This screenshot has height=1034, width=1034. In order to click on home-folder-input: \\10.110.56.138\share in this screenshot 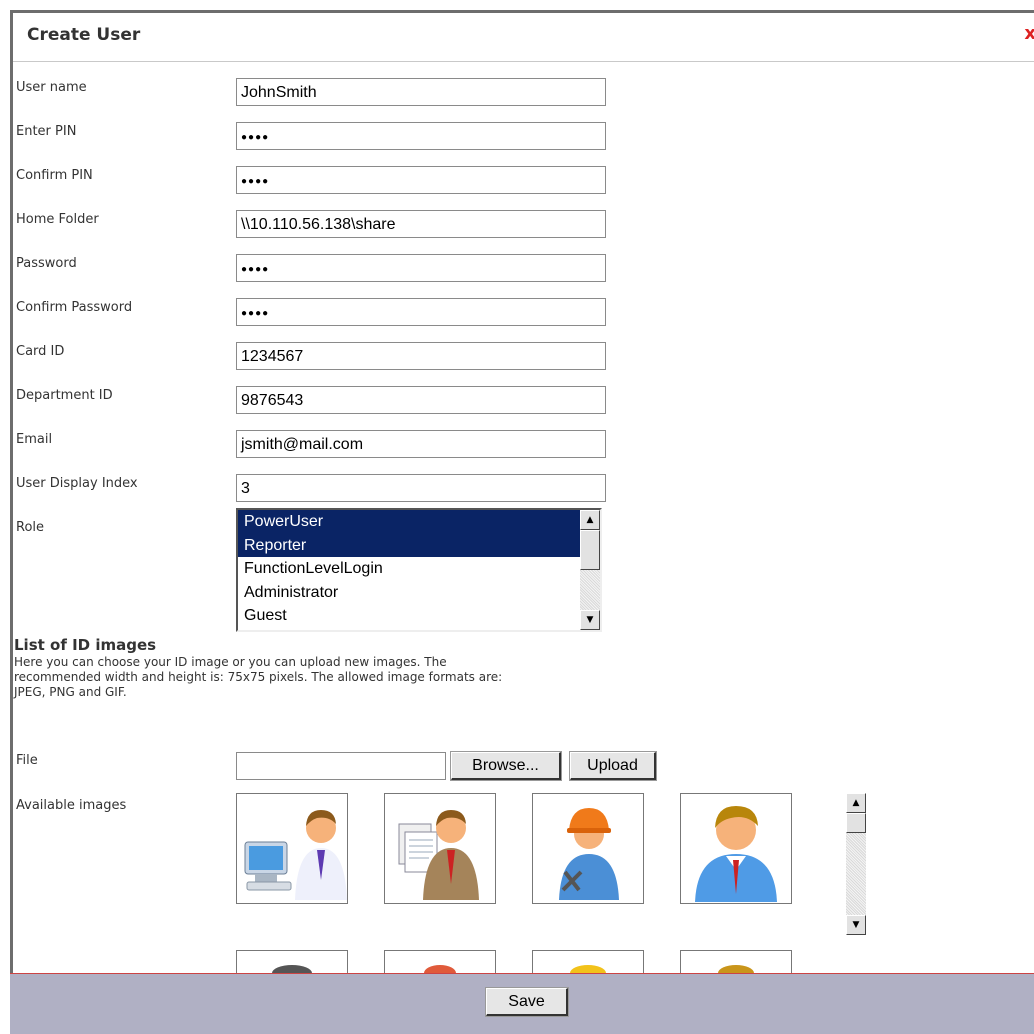, I will do `click(421, 224)`.